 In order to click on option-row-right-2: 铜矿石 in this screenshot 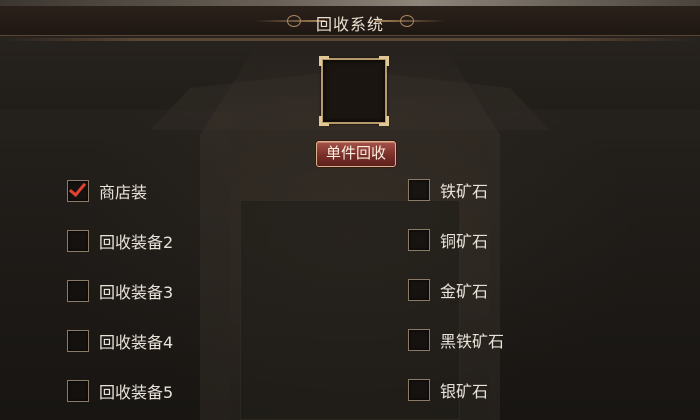, I will do `click(448, 240)`.